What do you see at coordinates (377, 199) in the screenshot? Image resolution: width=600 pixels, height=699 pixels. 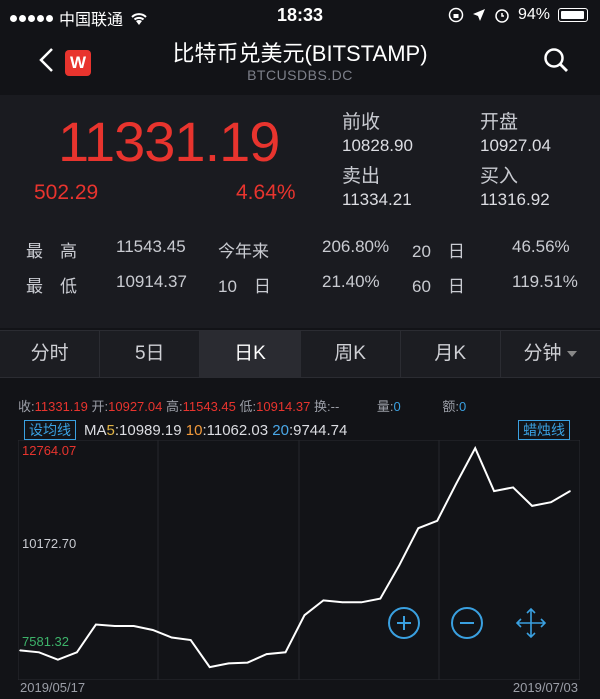 I see `sell-value: 11334.21` at bounding box center [377, 199].